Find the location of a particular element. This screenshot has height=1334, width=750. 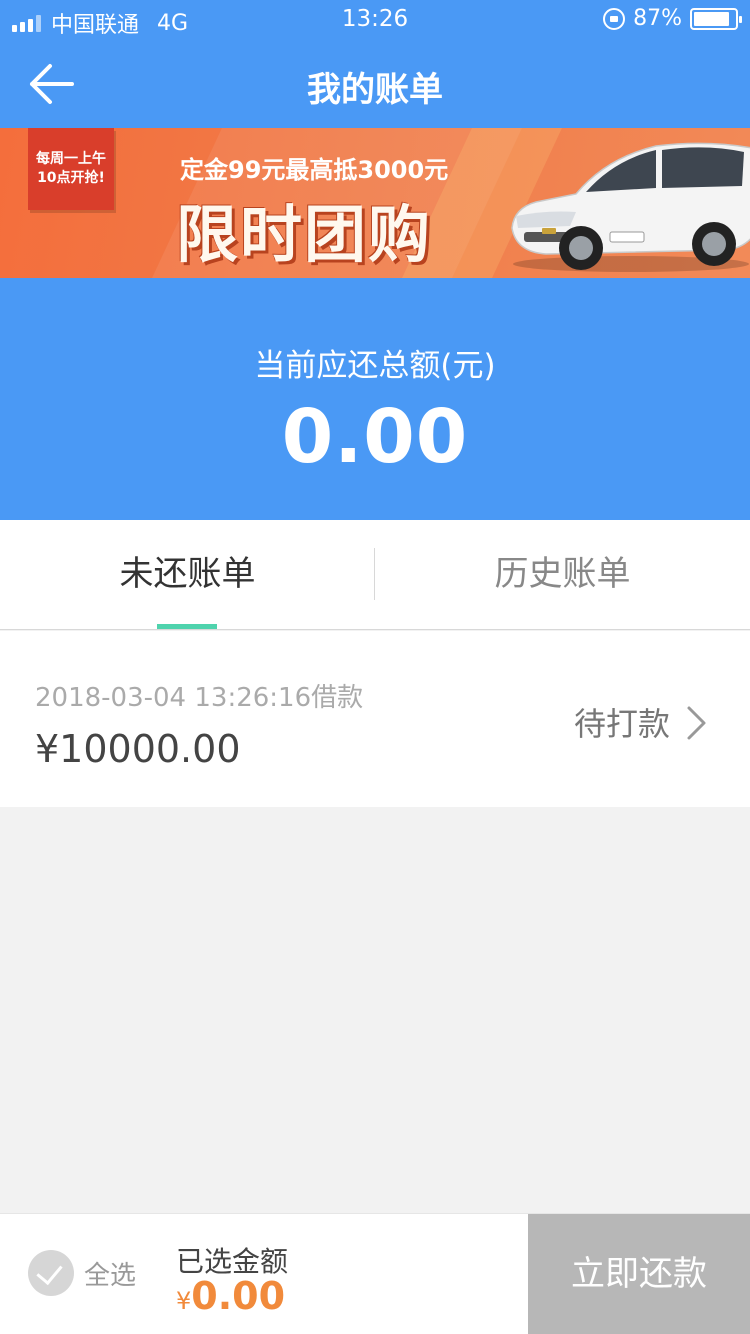

bill-date: 2018-03-04 13:26:16借款 is located at coordinates (199, 698).